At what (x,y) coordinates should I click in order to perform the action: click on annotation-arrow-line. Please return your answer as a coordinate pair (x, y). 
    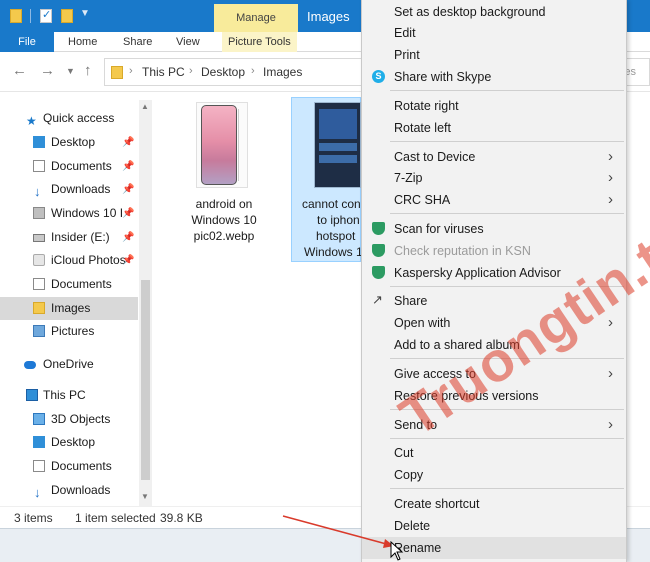
    Looking at the image, I should click on (336, 530).